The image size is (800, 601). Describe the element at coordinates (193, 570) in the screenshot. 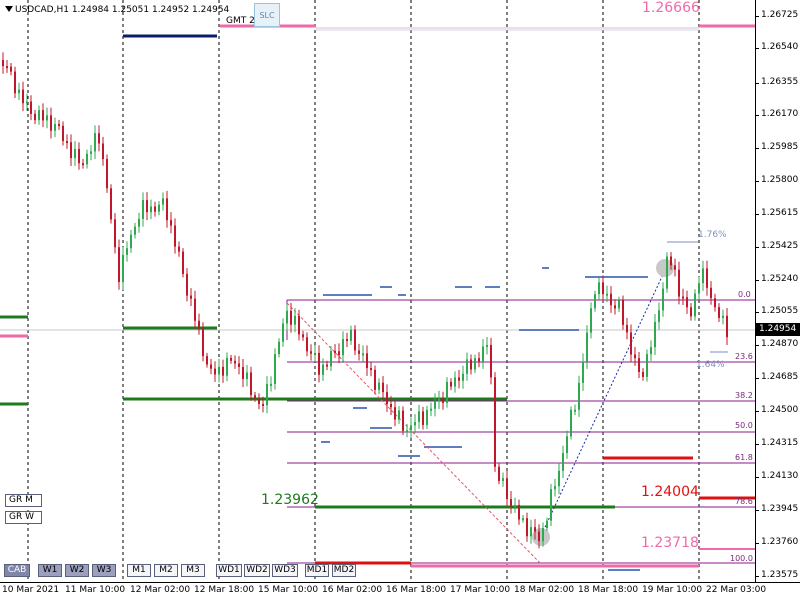

I see `tf-button-m3: M3` at that location.